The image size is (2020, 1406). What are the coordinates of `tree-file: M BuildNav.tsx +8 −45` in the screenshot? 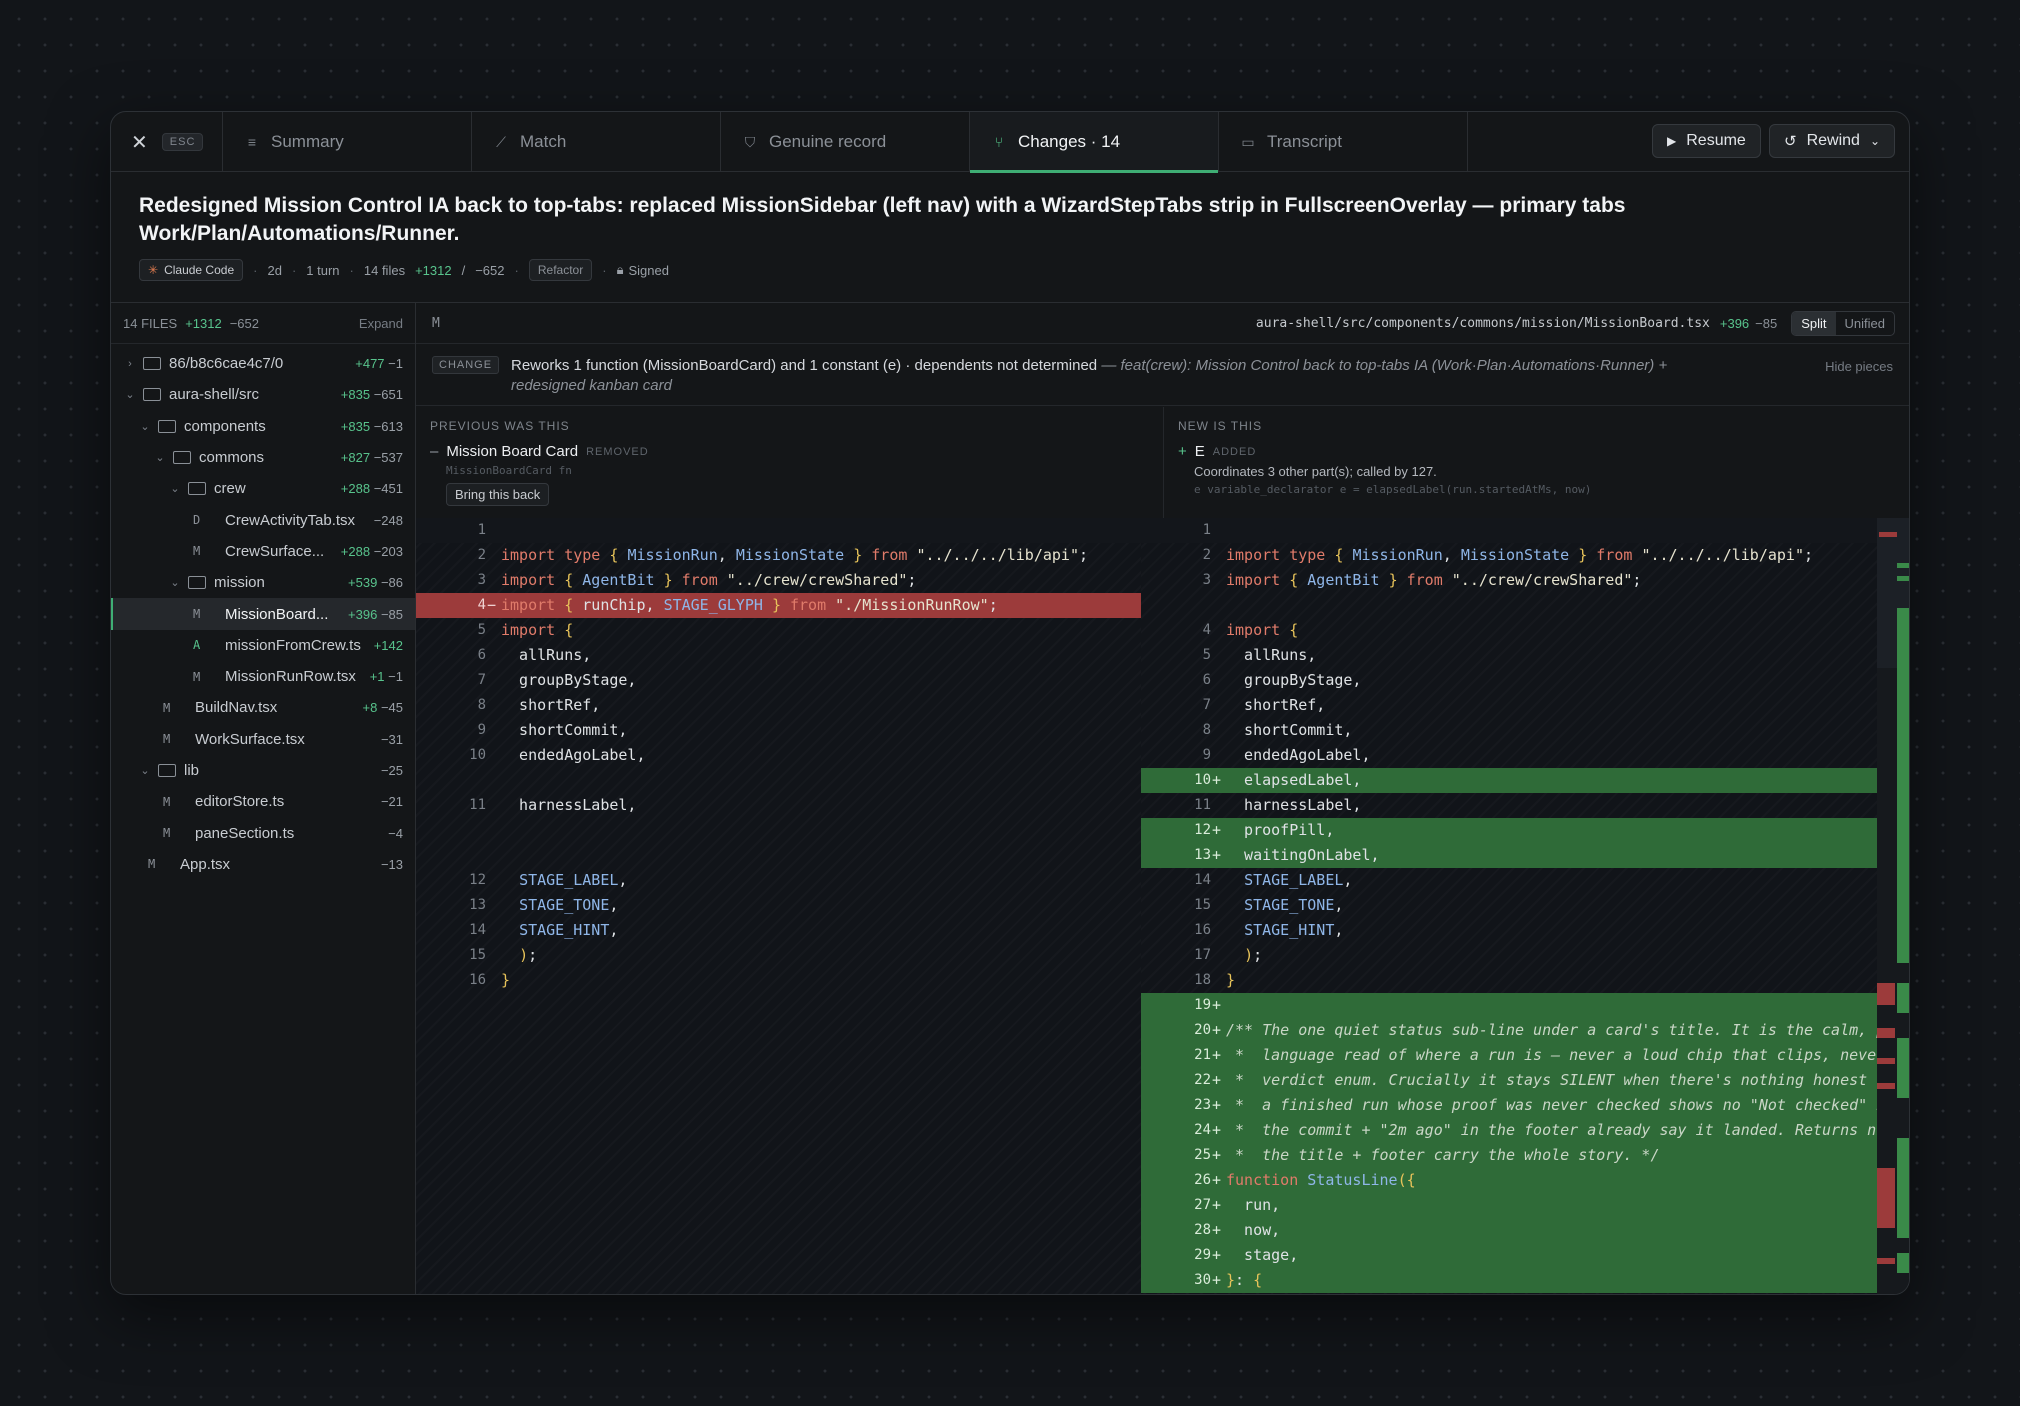 It's located at (263, 707).